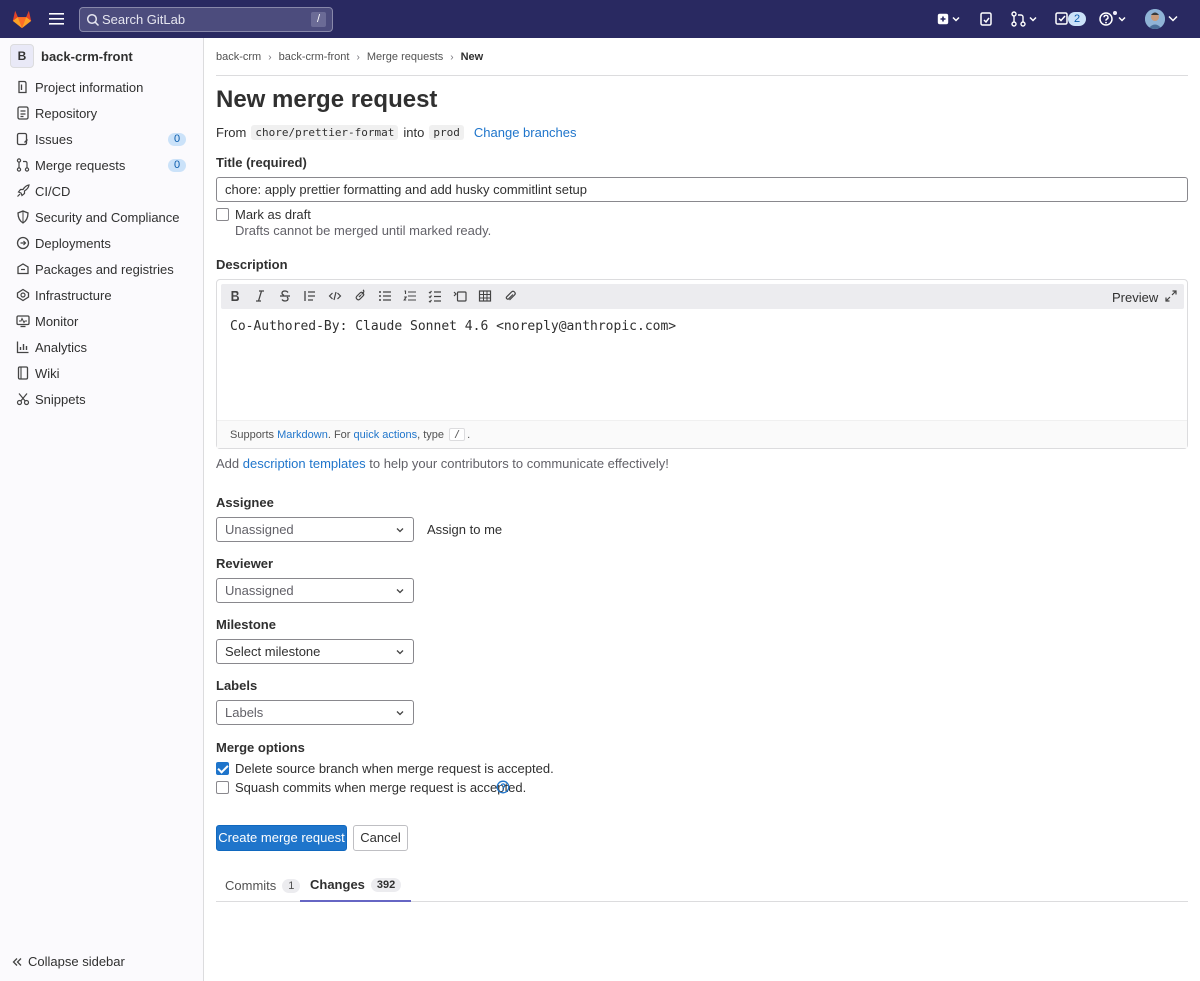  What do you see at coordinates (228, 463) in the screenshot?
I see `templates-hint-text: Add` at bounding box center [228, 463].